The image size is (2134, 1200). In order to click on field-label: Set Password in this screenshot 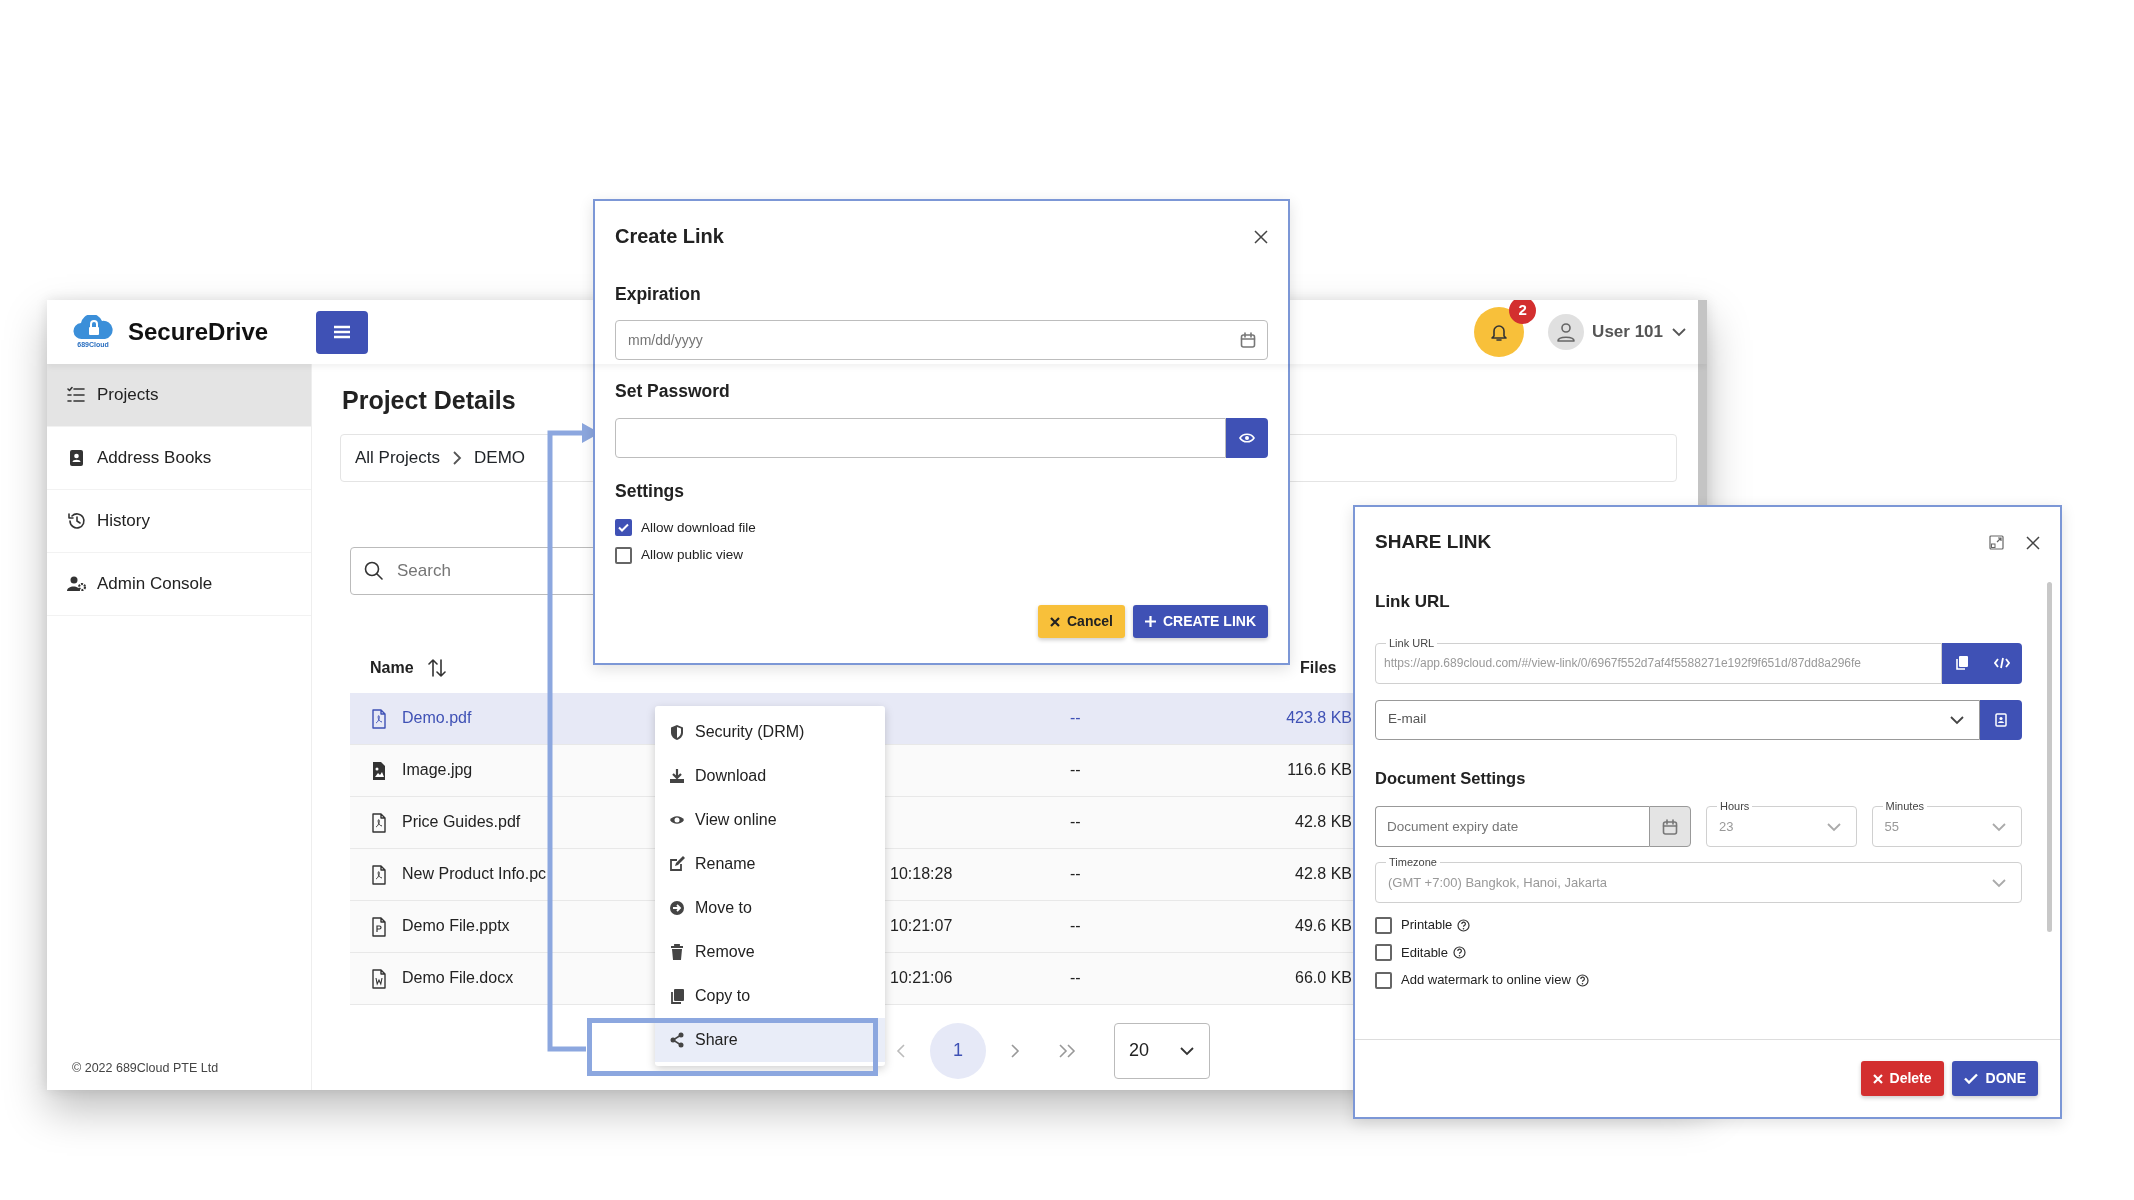, I will do `click(673, 392)`.